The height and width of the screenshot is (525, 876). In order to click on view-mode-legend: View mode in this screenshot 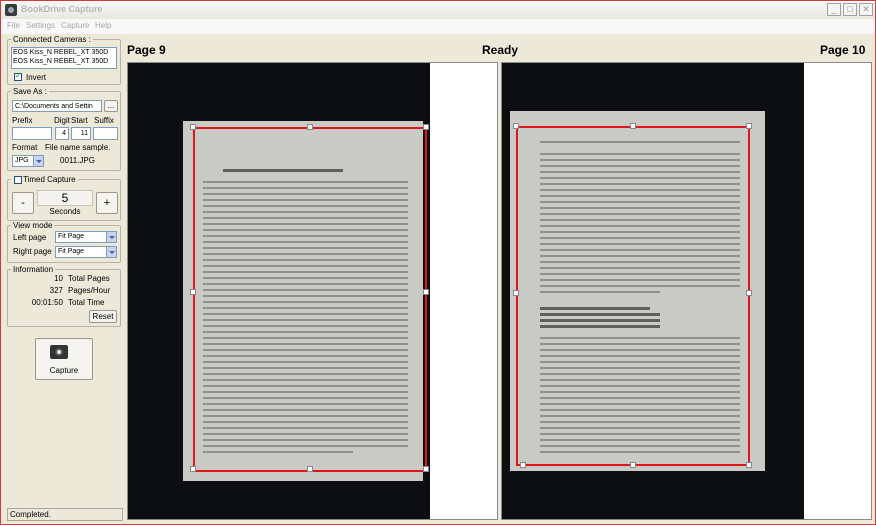, I will do `click(33, 225)`.